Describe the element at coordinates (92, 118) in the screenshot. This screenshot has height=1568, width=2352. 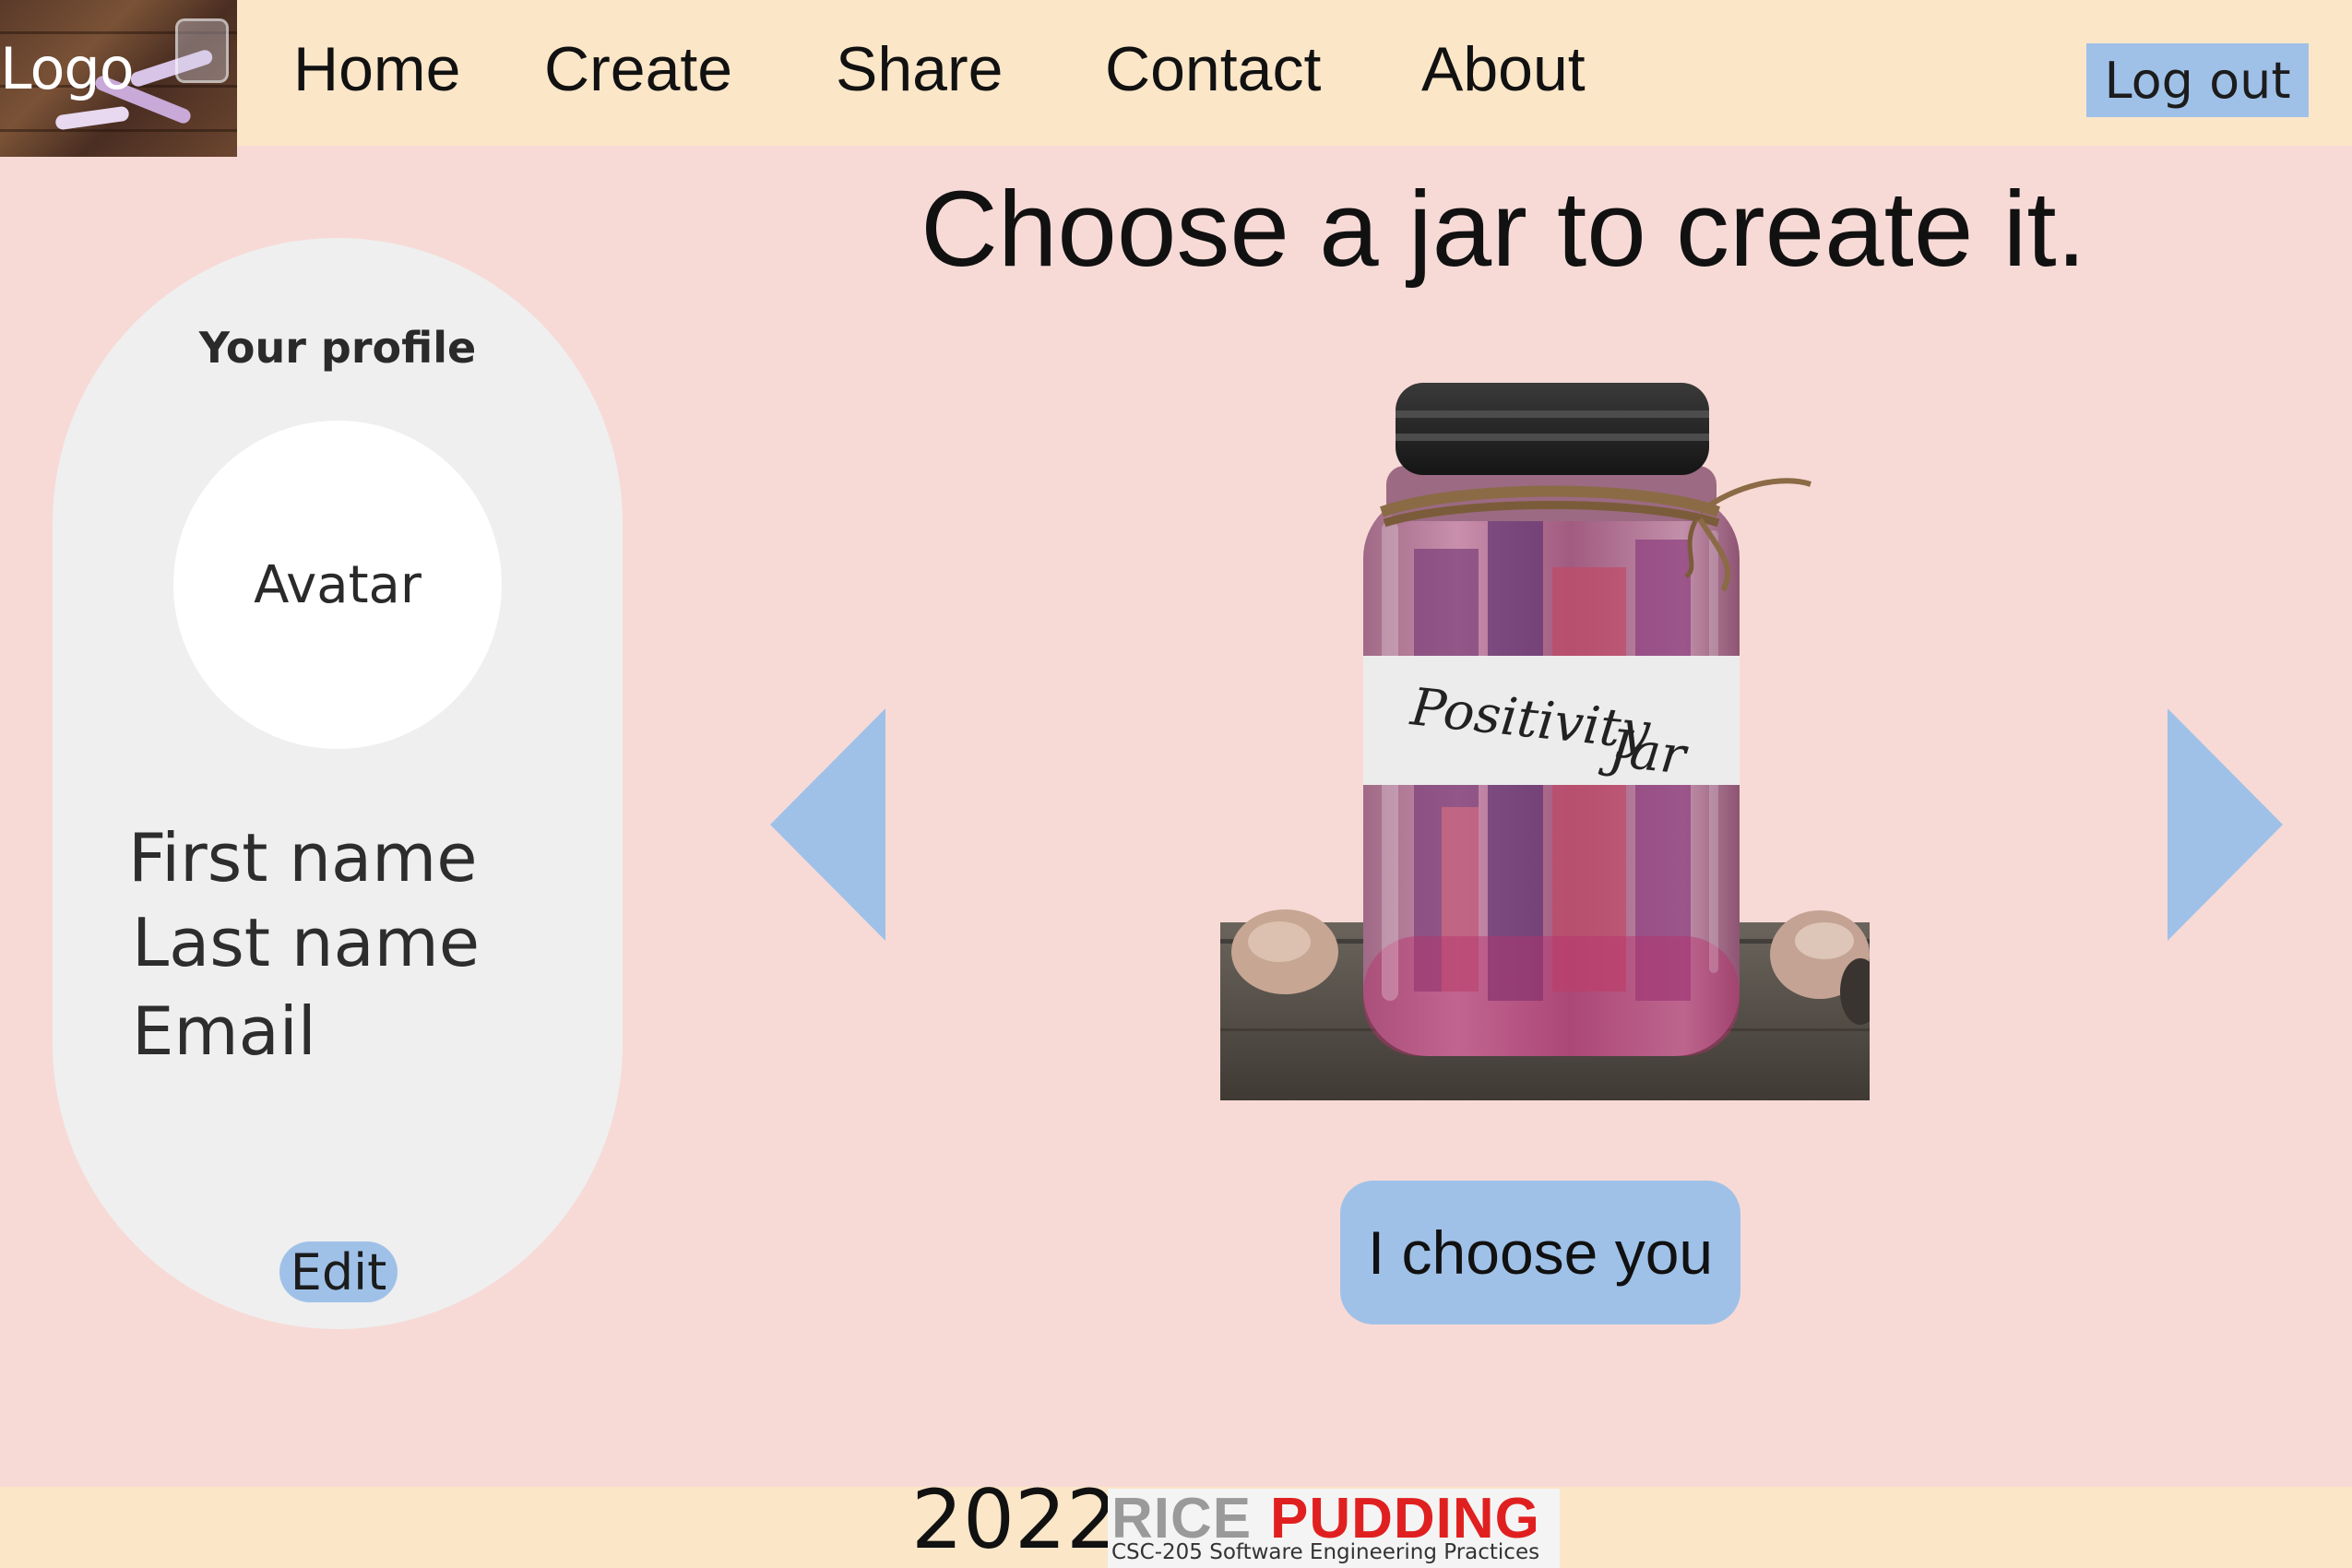
I see `chalk-stick` at that location.